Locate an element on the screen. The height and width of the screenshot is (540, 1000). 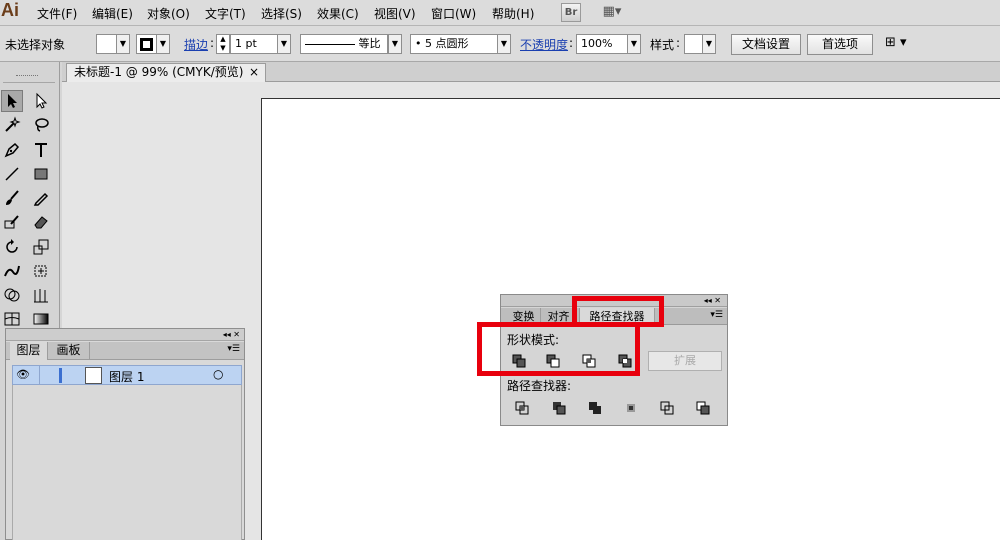
stroke-weight-dropdown: ▼ is located at coordinates (284, 44).